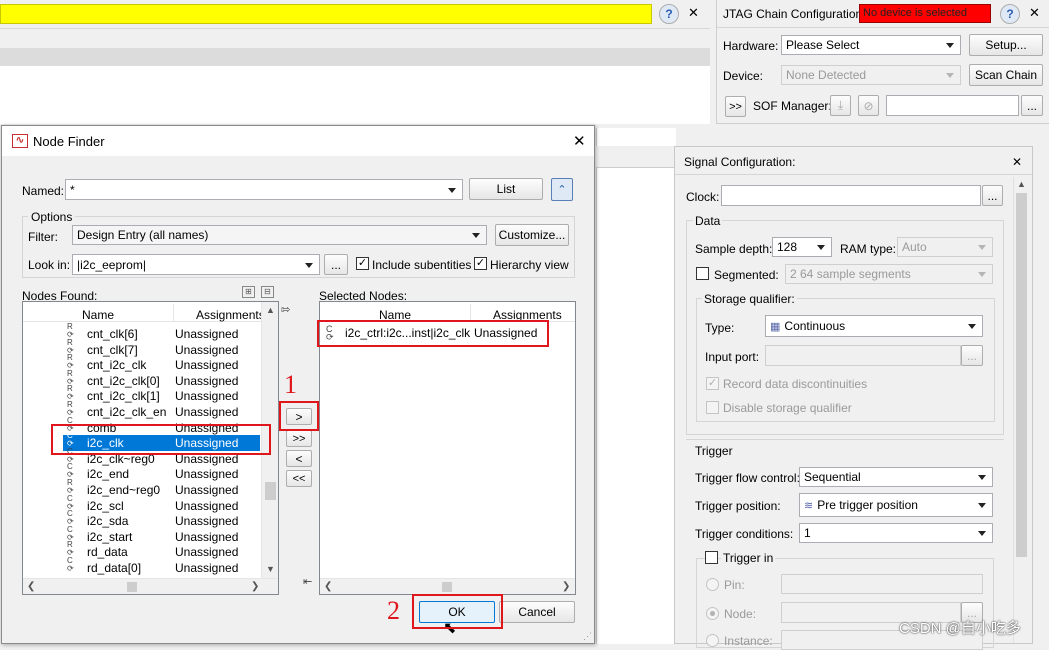 The height and width of the screenshot is (650, 1049). What do you see at coordinates (267, 292) in the screenshot?
I see `collapse-all-icon: ⊟` at bounding box center [267, 292].